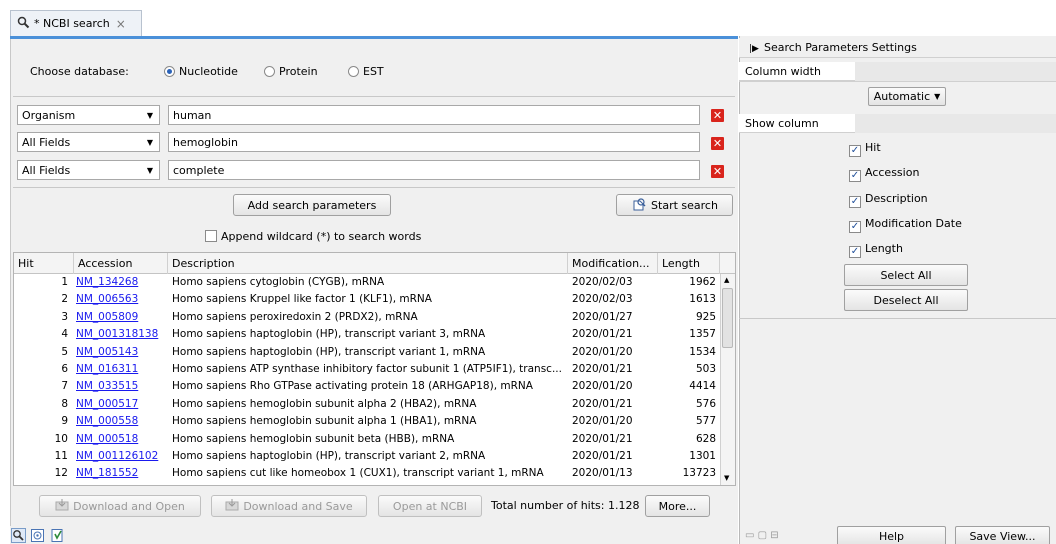 The image size is (1056, 544). What do you see at coordinates (72, 23) in the screenshot?
I see `tab-title: * NCBI search` at bounding box center [72, 23].